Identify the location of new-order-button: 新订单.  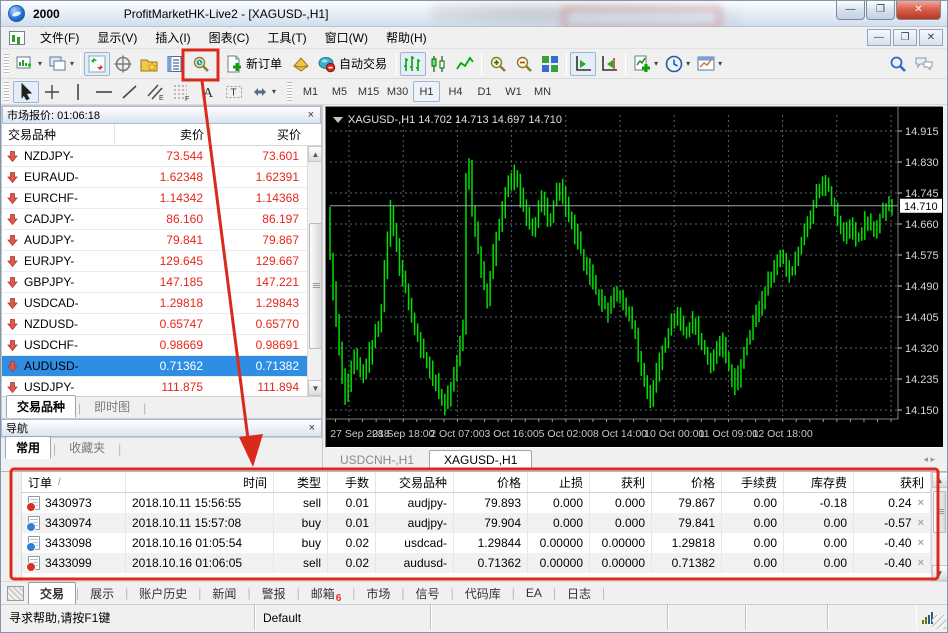
(254, 64).